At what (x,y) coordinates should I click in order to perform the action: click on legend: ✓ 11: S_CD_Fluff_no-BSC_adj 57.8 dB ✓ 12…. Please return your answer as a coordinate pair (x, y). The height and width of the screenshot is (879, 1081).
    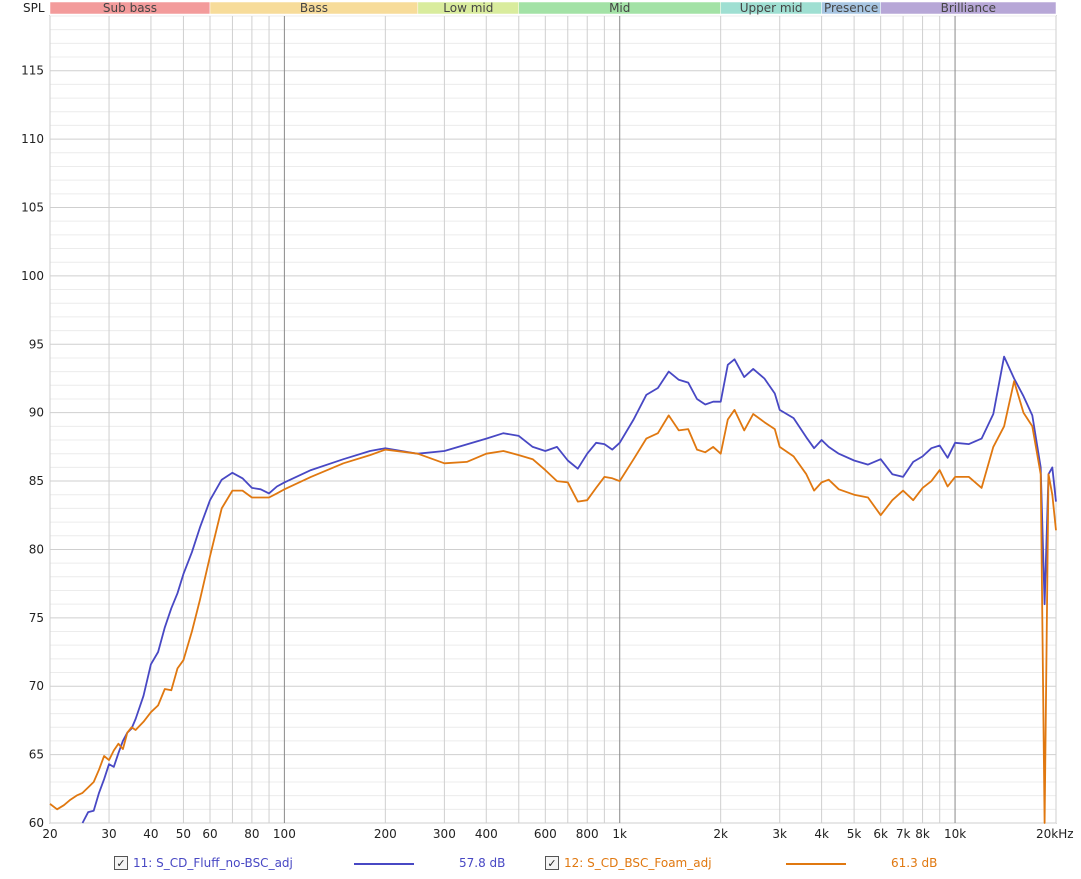
    Looking at the image, I should click on (540, 863).